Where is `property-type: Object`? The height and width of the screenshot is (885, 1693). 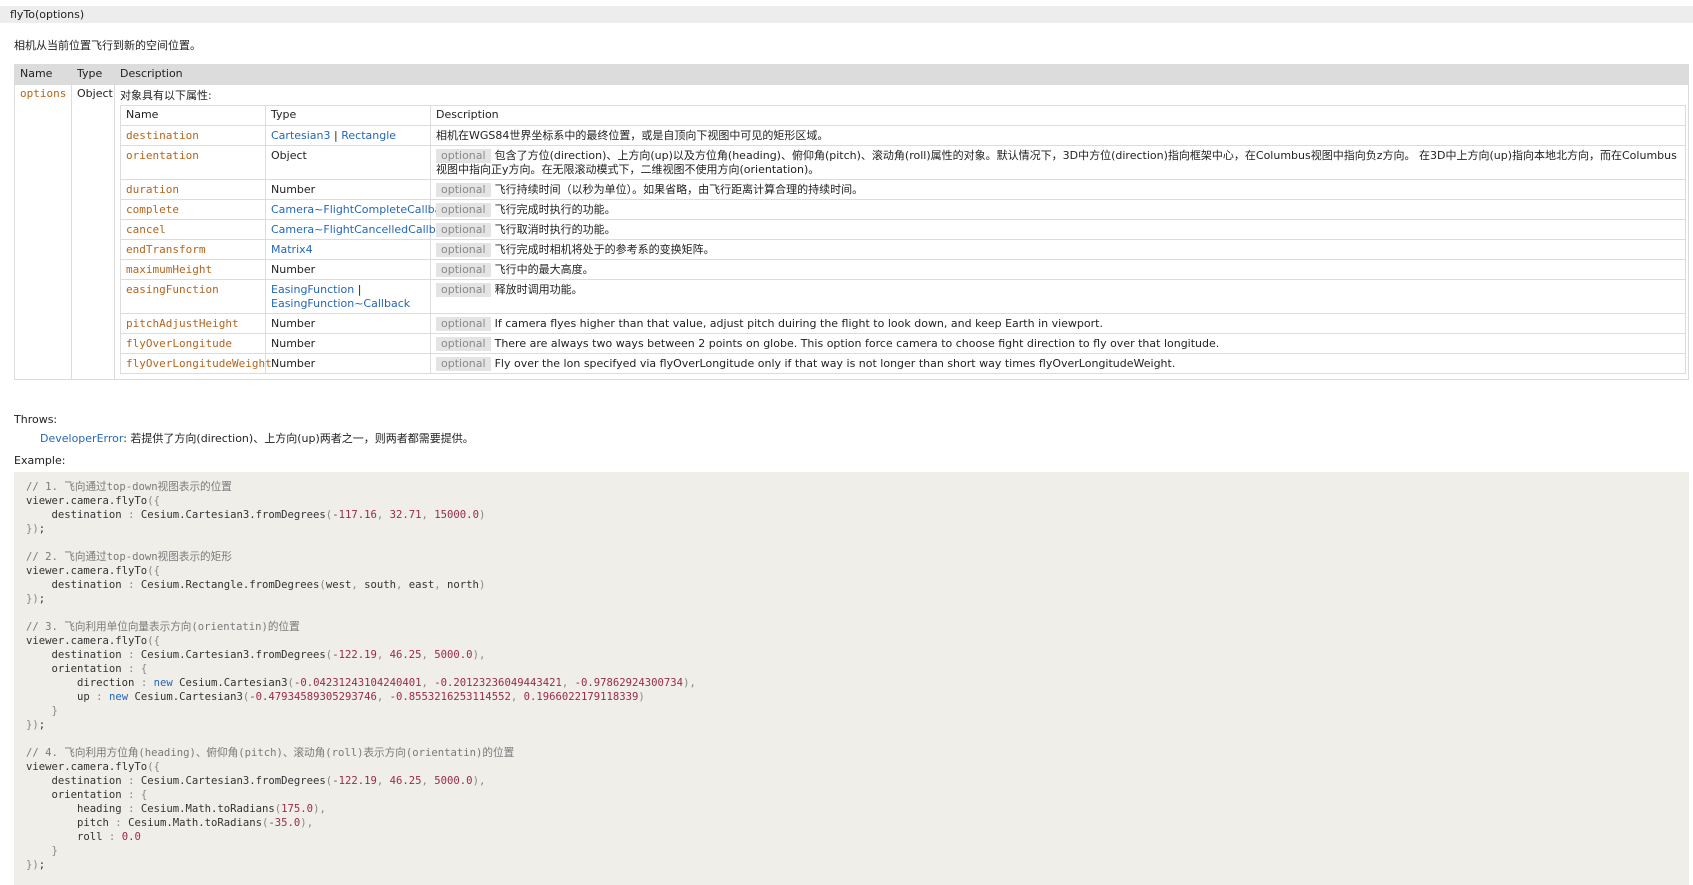
property-type: Object is located at coordinates (348, 162).